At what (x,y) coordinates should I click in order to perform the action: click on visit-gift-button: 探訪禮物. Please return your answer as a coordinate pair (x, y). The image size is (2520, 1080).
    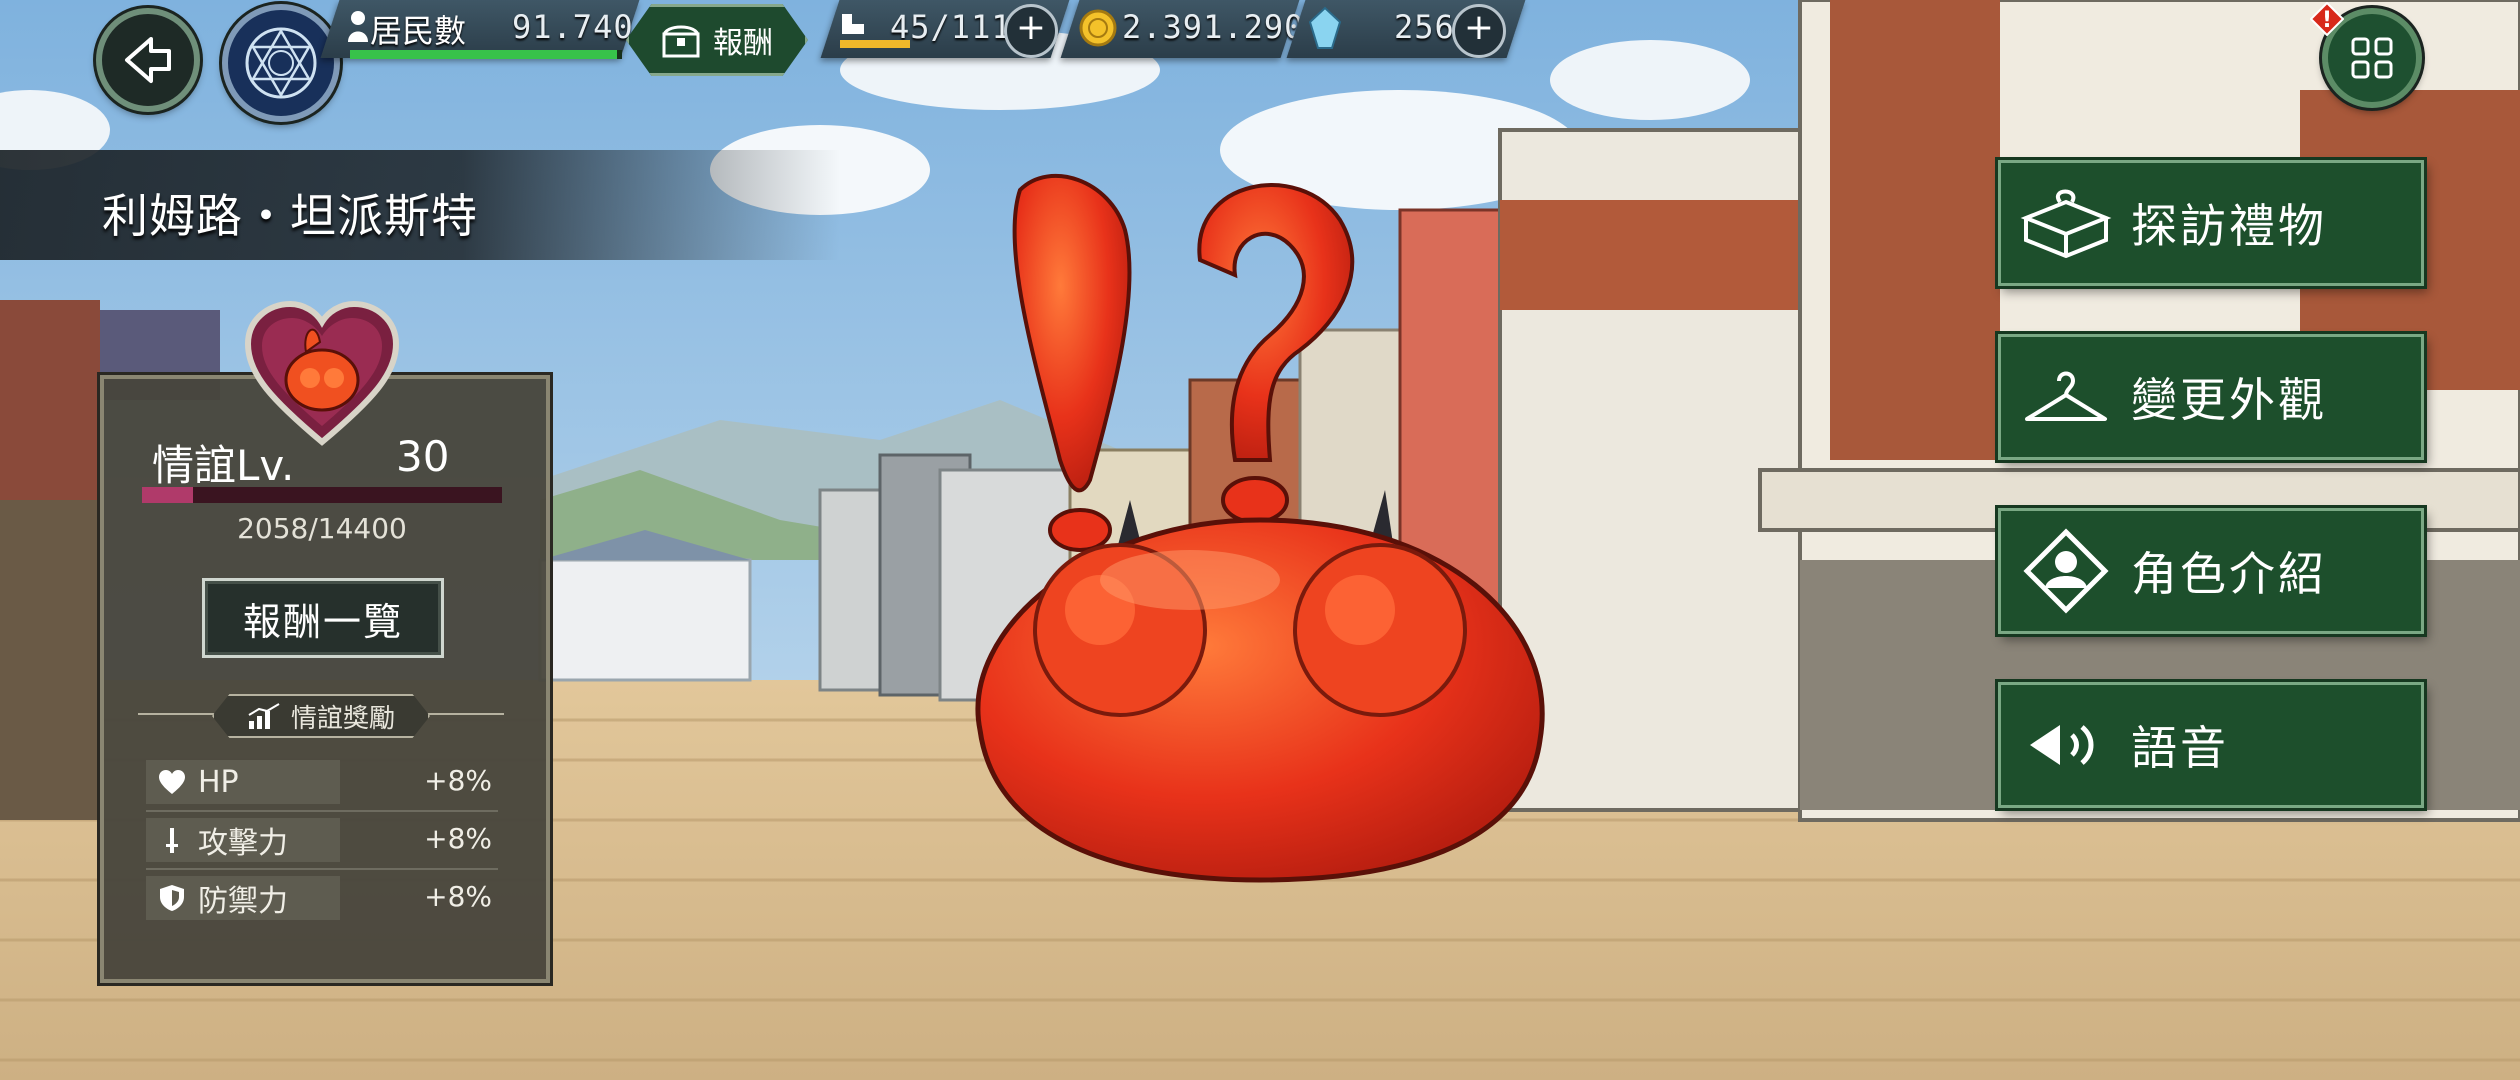
    Looking at the image, I should click on (2211, 223).